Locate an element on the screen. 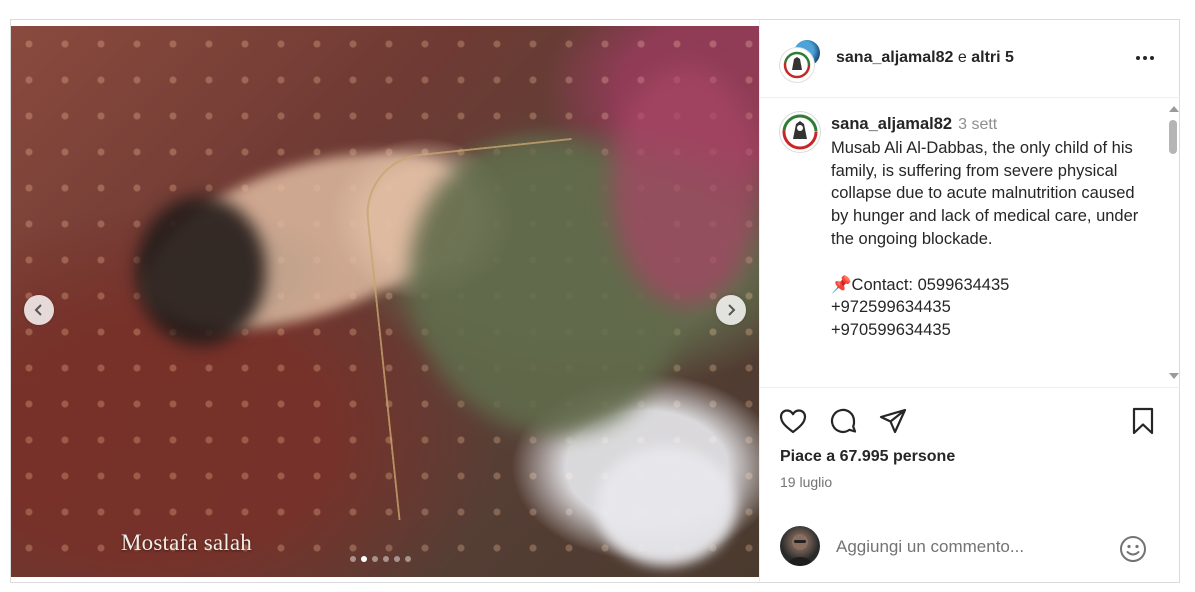 The width and height of the screenshot is (1195, 592). carousel-prev-button is located at coordinates (39, 310).